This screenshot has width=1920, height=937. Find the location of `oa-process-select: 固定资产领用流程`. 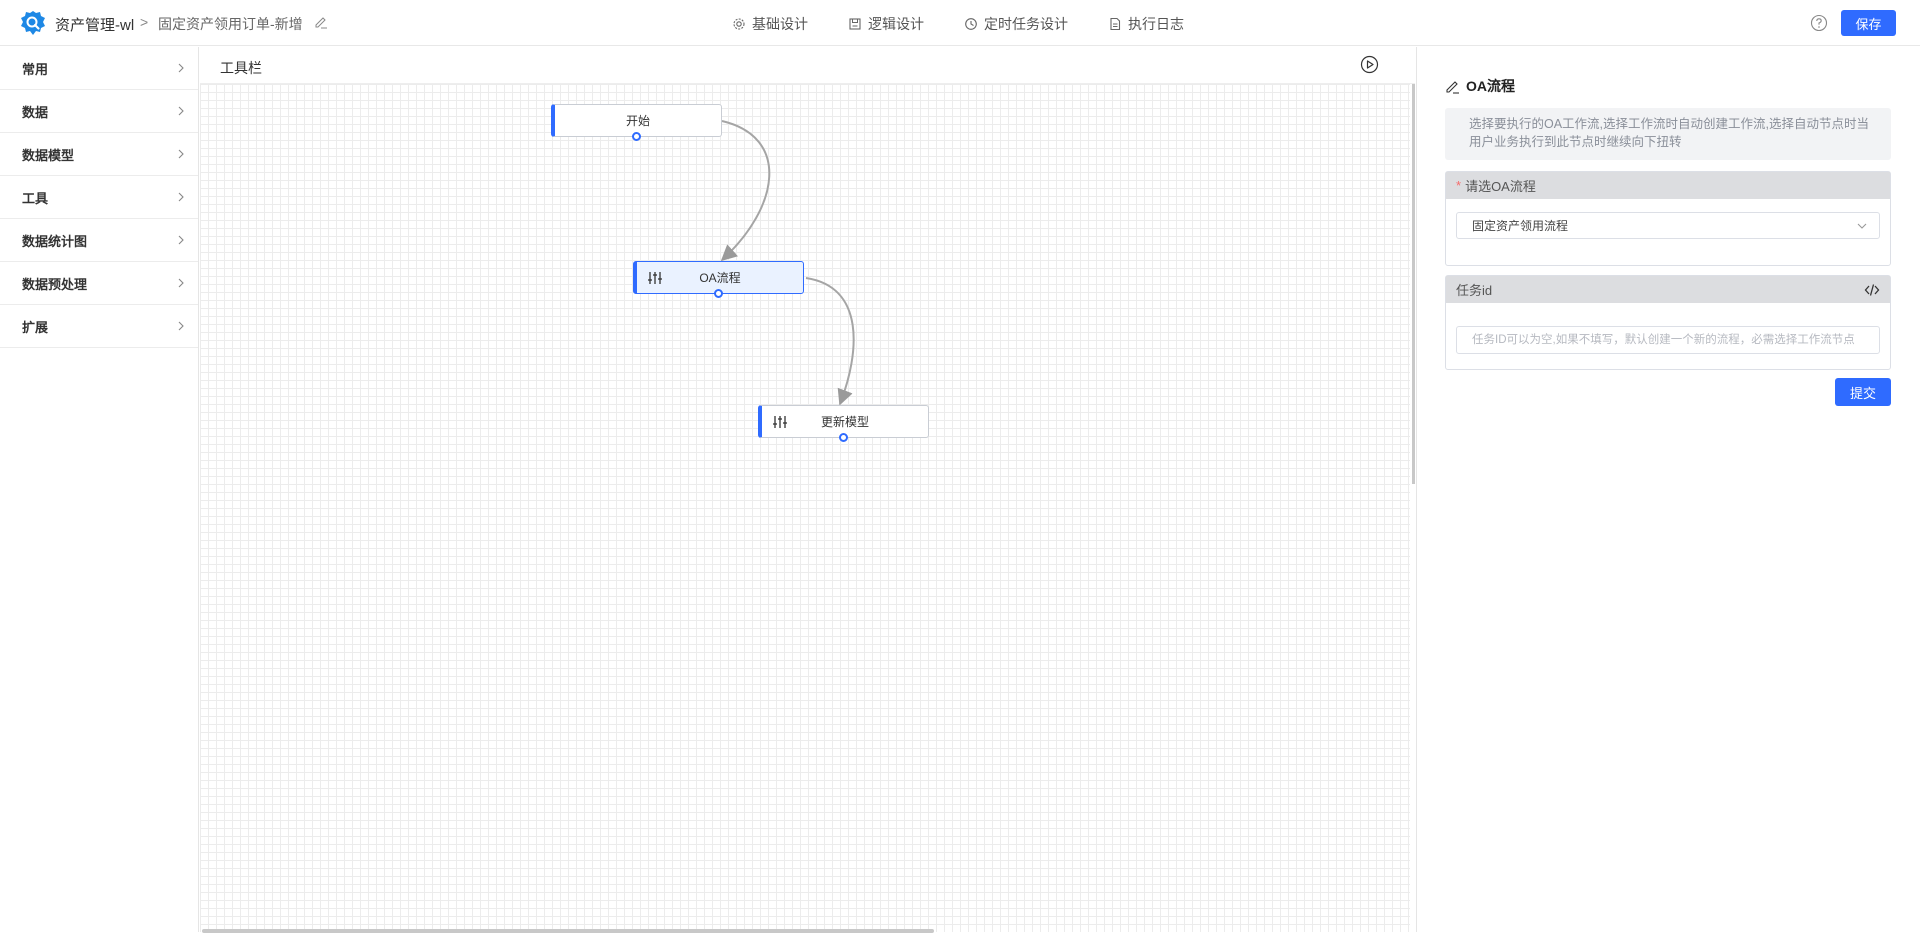

oa-process-select: 固定资产领用流程 is located at coordinates (1668, 225).